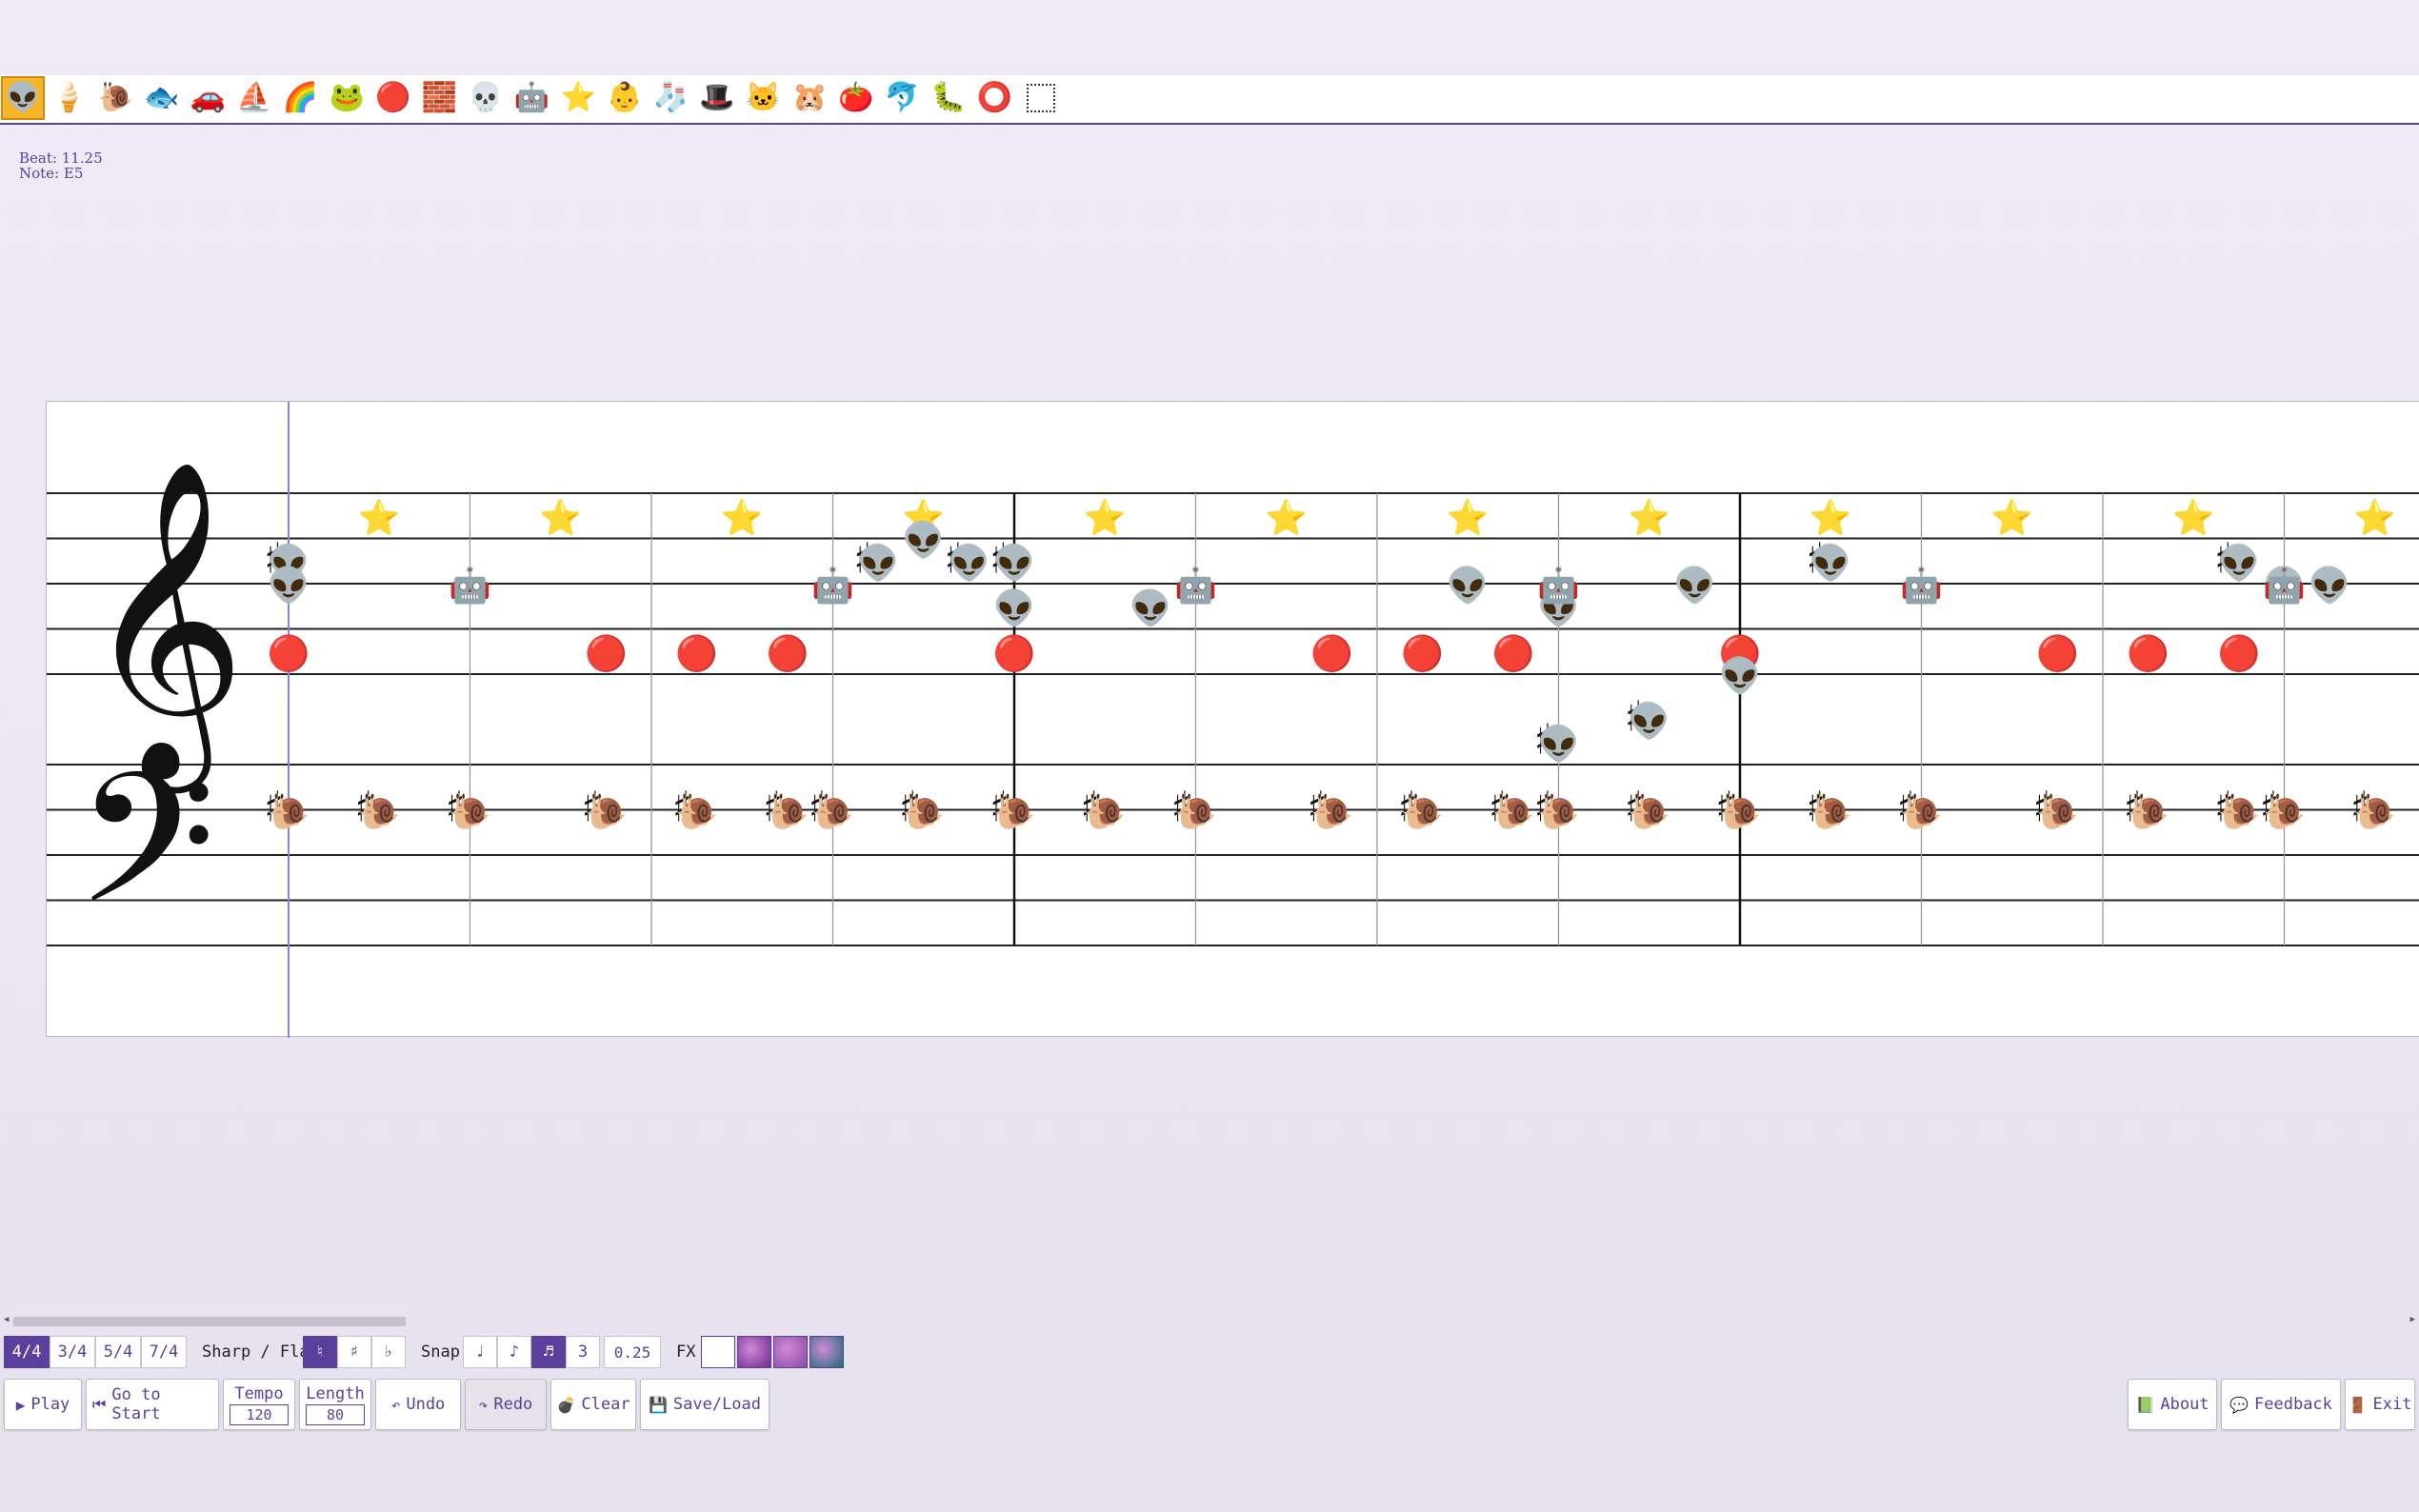 The image size is (2419, 1512). I want to click on about-button: 📗 About, so click(2172, 1404).